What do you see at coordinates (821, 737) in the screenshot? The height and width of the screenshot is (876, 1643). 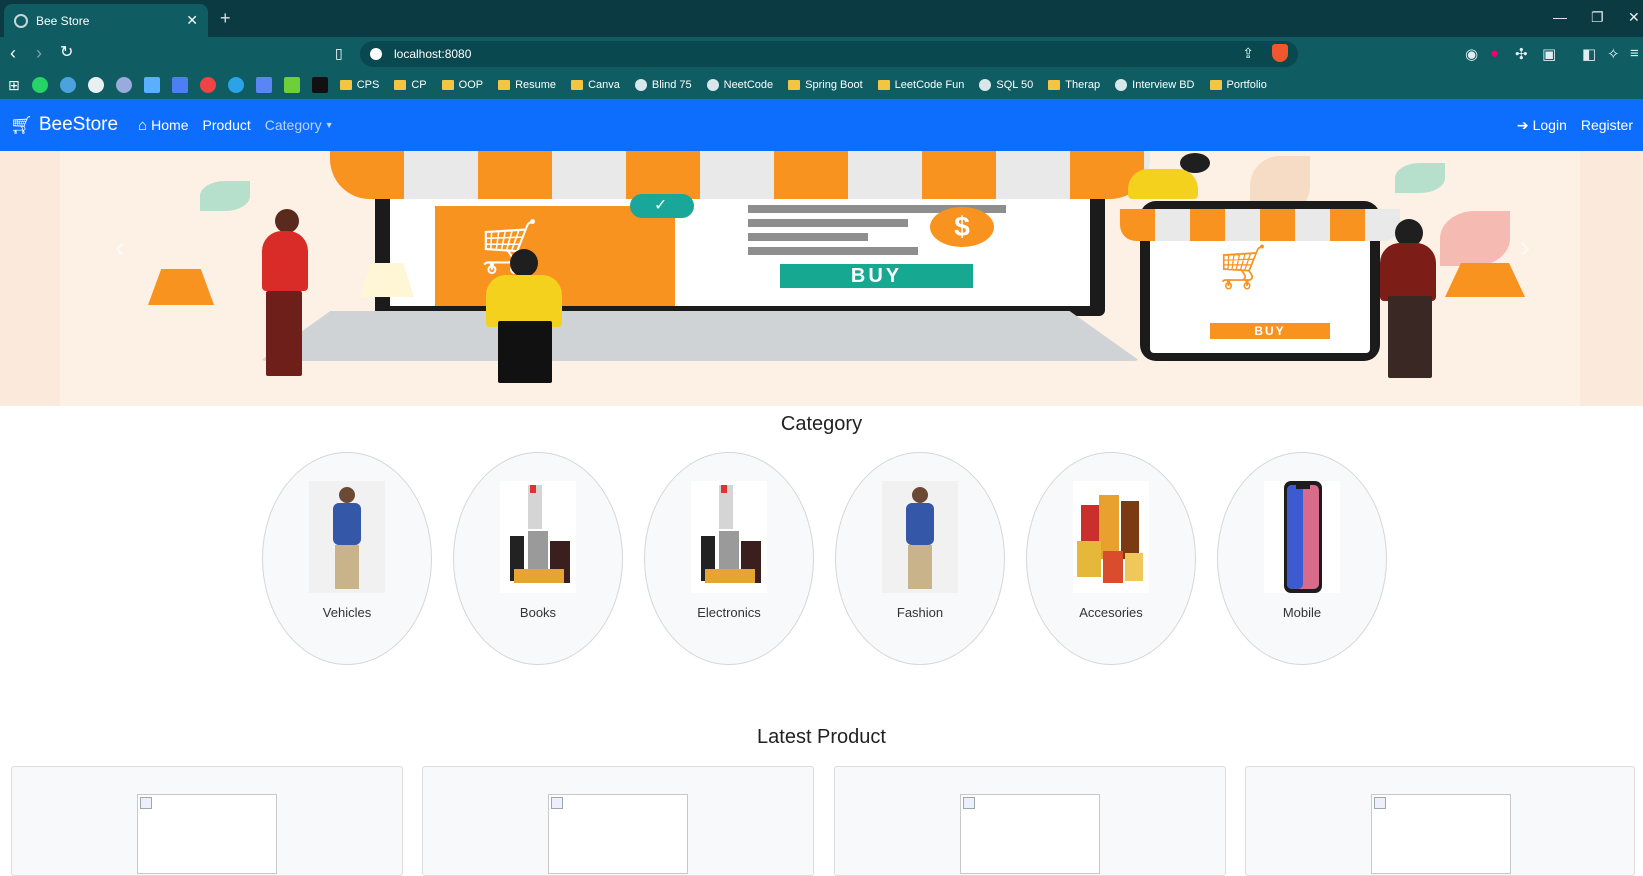 I see `latest-product-heading: Latest Product` at bounding box center [821, 737].